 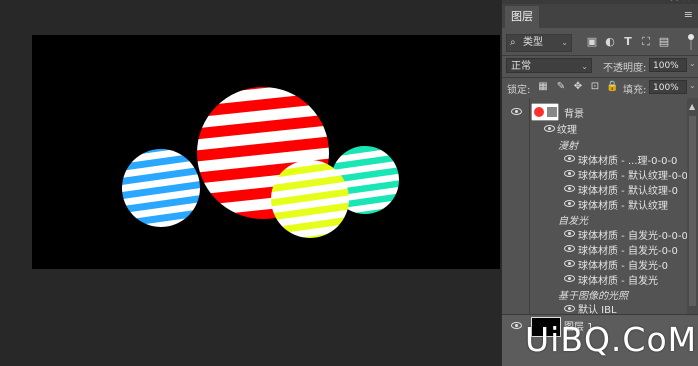 What do you see at coordinates (593, 296) in the screenshot?
I see `ibl-label: 基于图像的光照` at bounding box center [593, 296].